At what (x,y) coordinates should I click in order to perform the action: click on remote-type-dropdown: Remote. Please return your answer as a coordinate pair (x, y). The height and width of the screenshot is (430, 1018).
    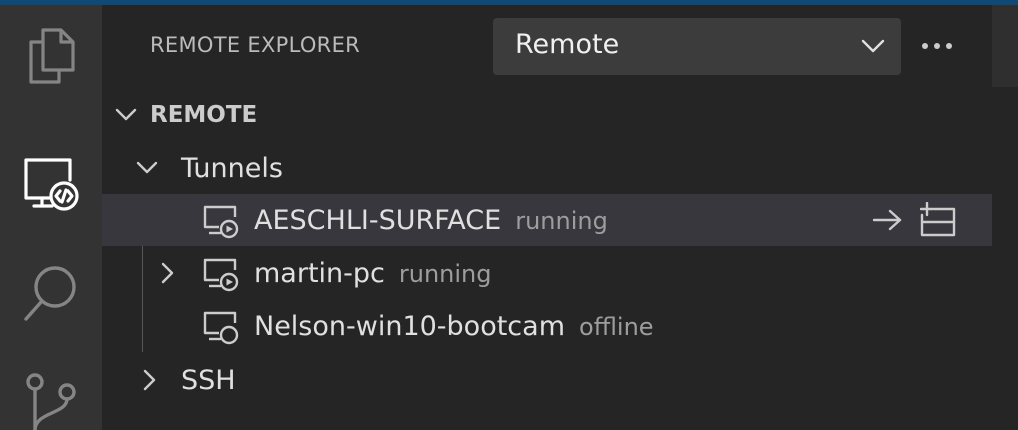
    Looking at the image, I should click on (697, 46).